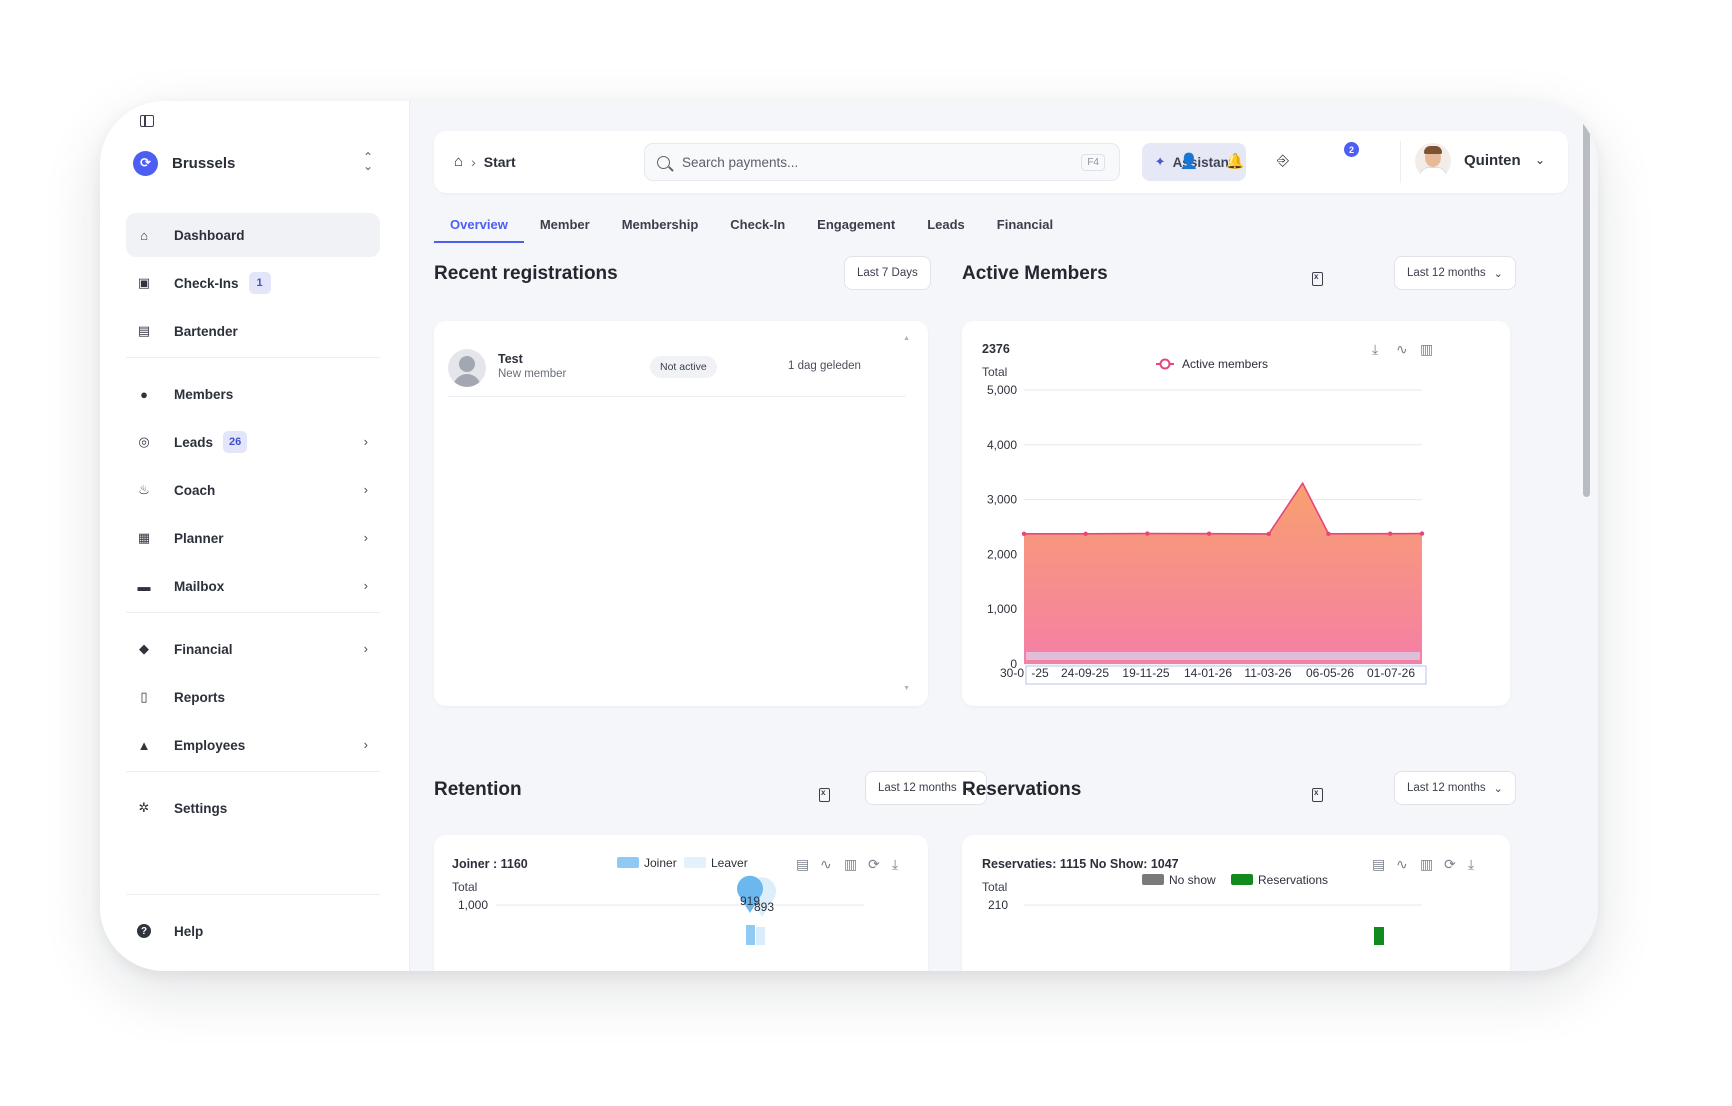  I want to click on x-tick-label: 01-07-26, so click(1391, 673).